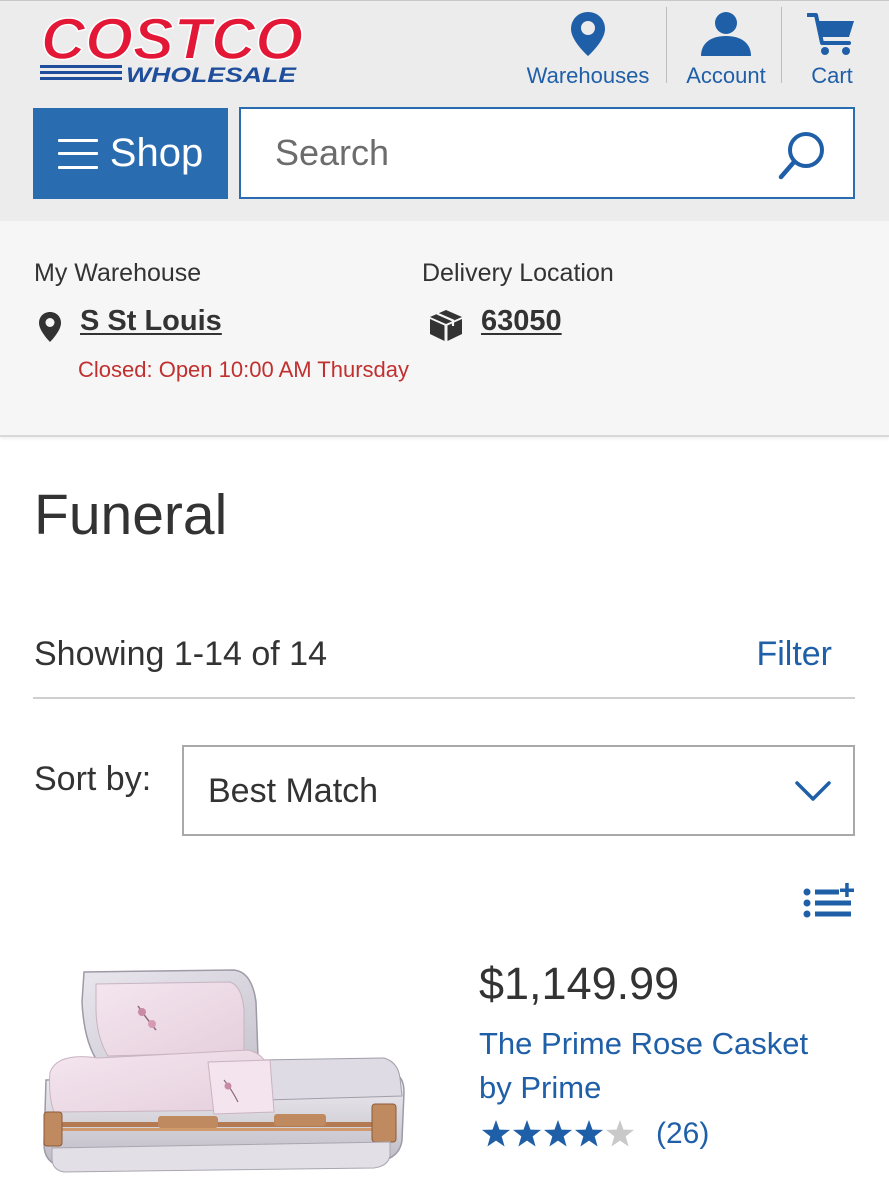 The image size is (889, 1200). What do you see at coordinates (244, 369) in the screenshot?
I see `warehouse-status: Closed: Open 10:00 AM Thursday` at bounding box center [244, 369].